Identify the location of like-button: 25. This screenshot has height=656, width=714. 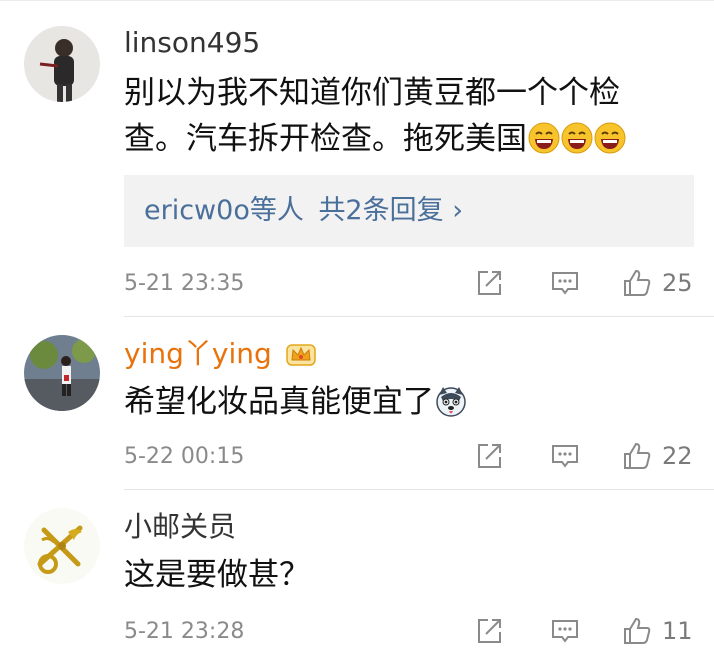
(657, 283).